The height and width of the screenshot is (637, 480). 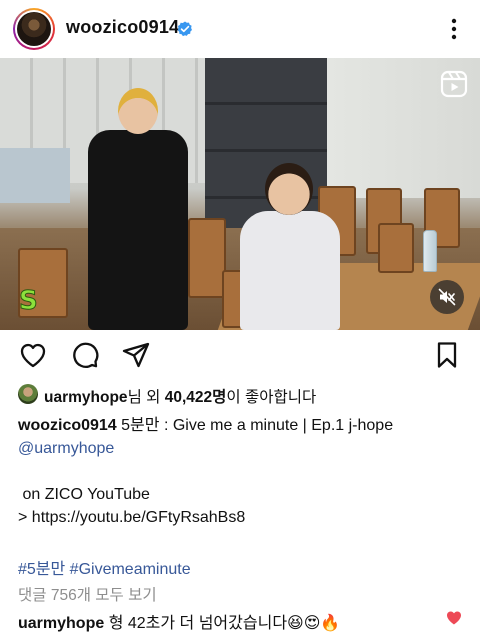 What do you see at coordinates (243, 448) in the screenshot?
I see `caption-mention: @uarmyhope` at bounding box center [243, 448].